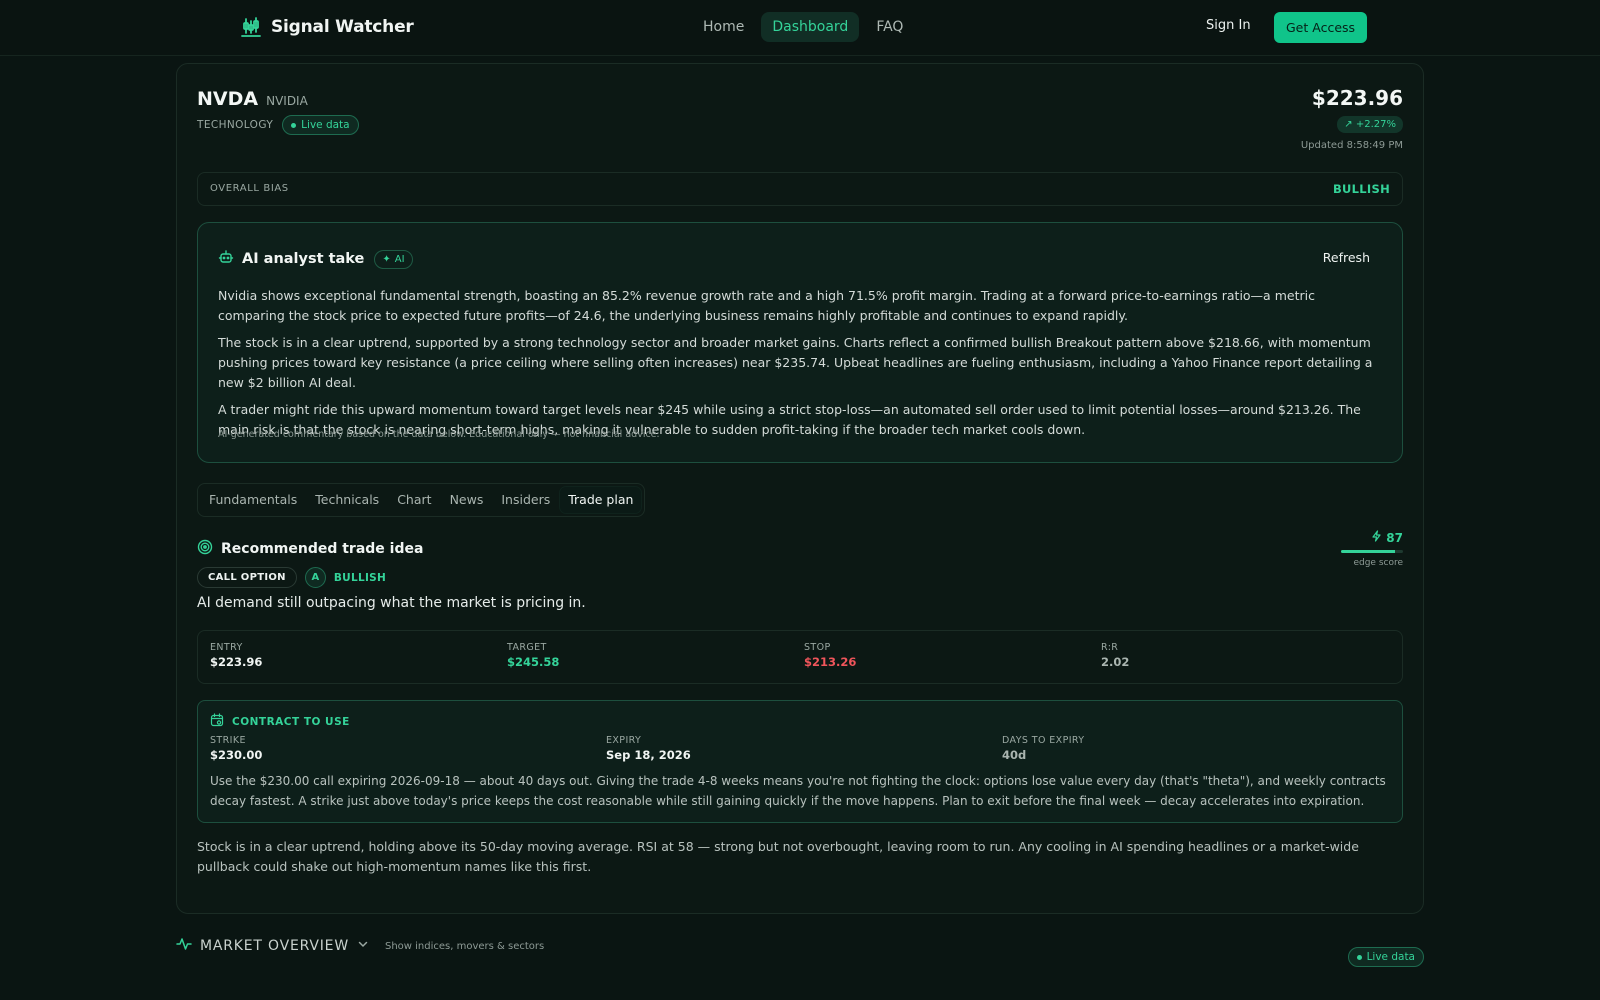  What do you see at coordinates (464, 946) in the screenshot?
I see `market-overview-subtitle: Show indices, movers & sectors` at bounding box center [464, 946].